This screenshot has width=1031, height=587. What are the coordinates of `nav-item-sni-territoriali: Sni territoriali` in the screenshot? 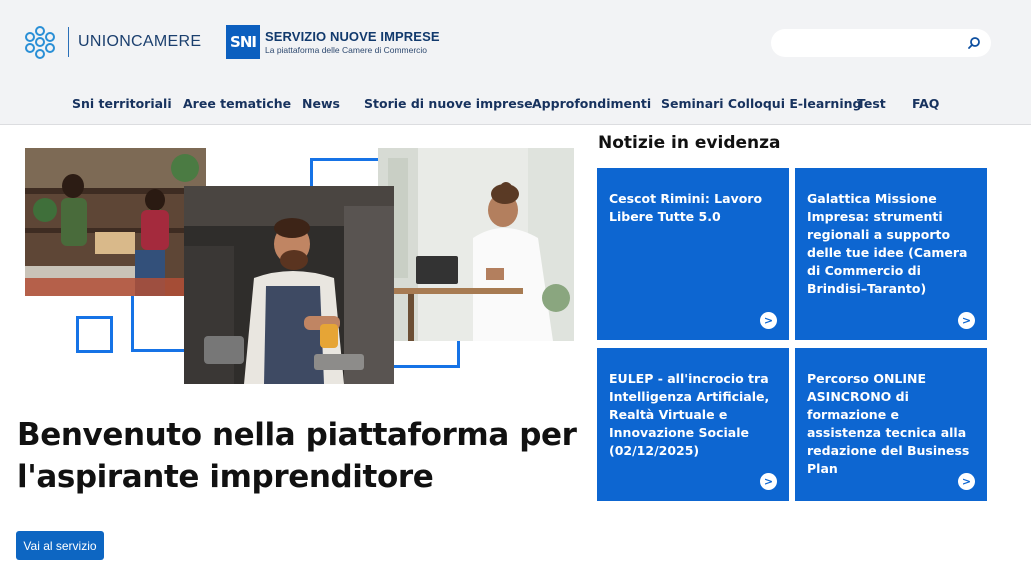 It's located at (122, 103).